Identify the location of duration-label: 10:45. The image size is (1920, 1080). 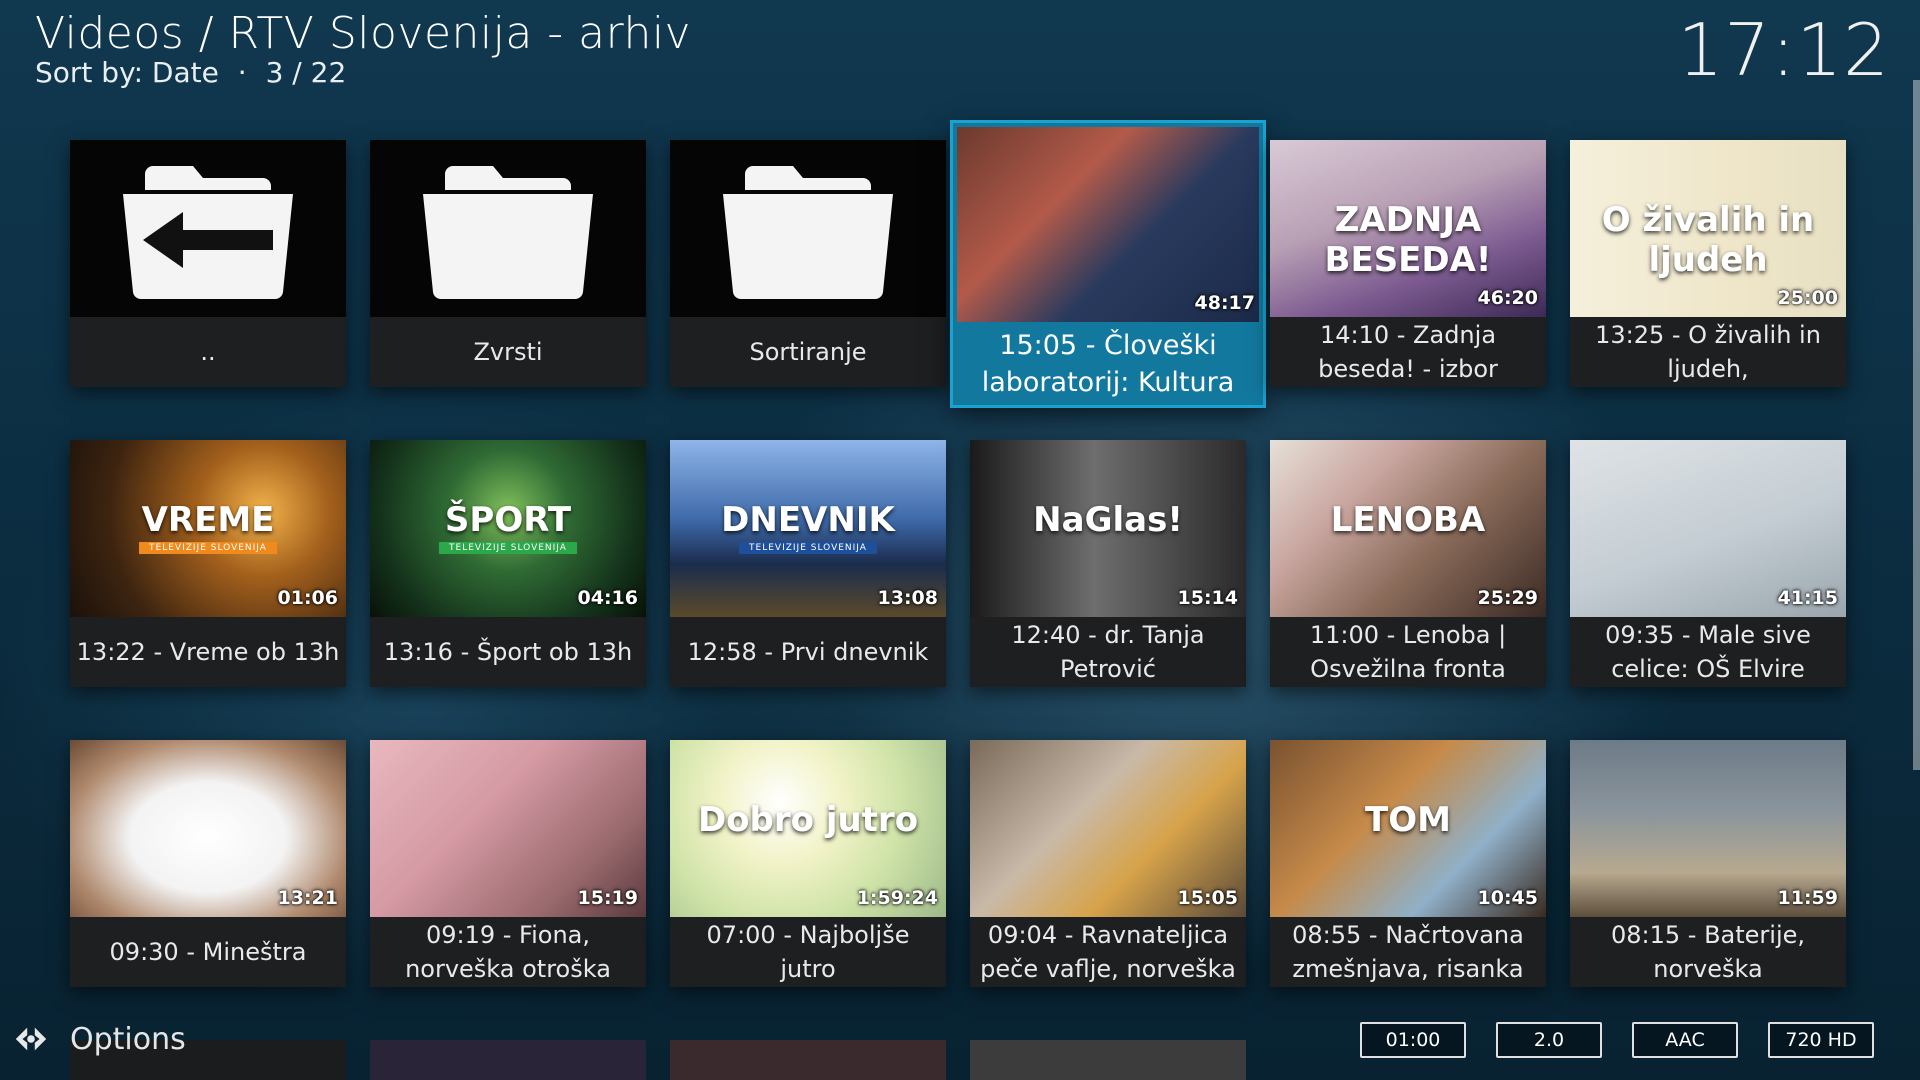
(1507, 898).